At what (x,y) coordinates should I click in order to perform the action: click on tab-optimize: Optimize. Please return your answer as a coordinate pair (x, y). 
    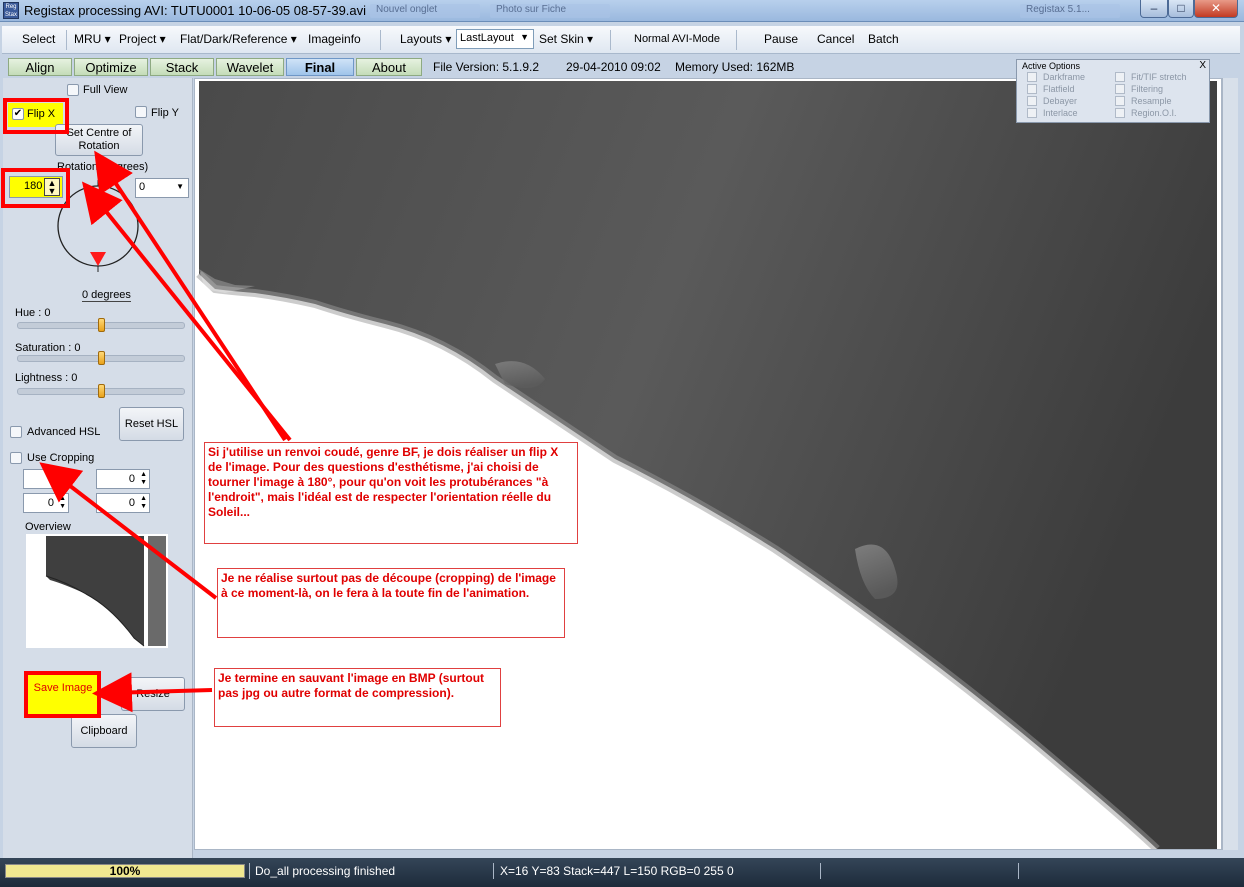
    Looking at the image, I should click on (111, 67).